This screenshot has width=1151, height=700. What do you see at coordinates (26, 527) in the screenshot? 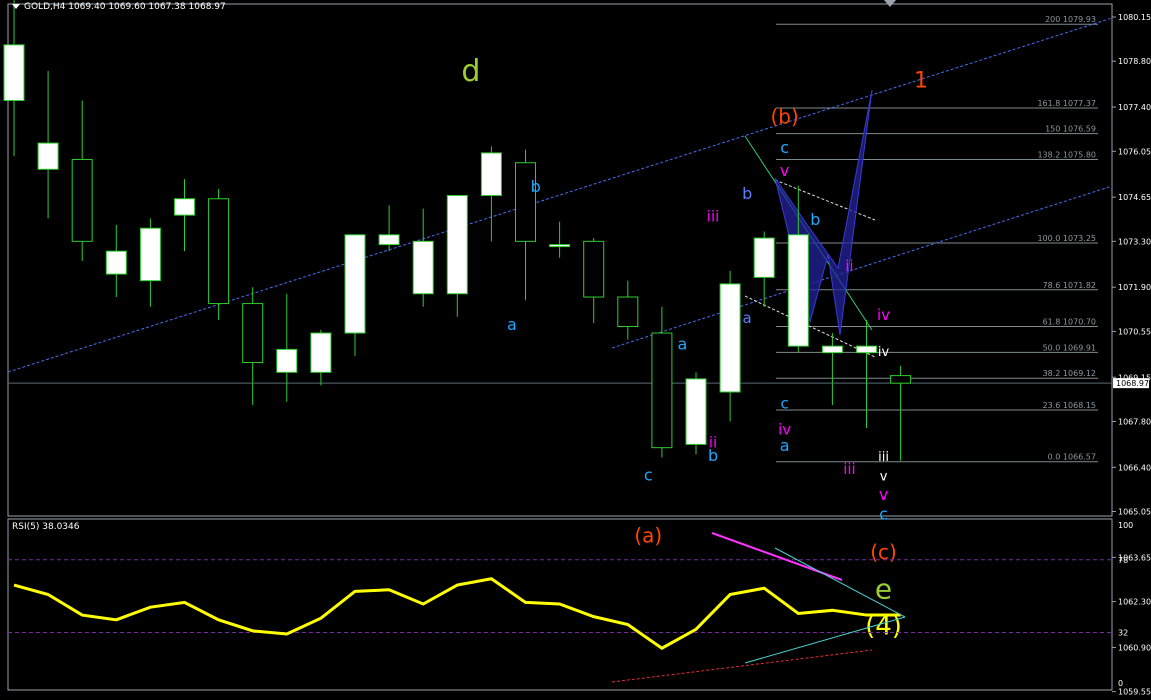
I see `rsi-label: RSI(5)` at bounding box center [26, 527].